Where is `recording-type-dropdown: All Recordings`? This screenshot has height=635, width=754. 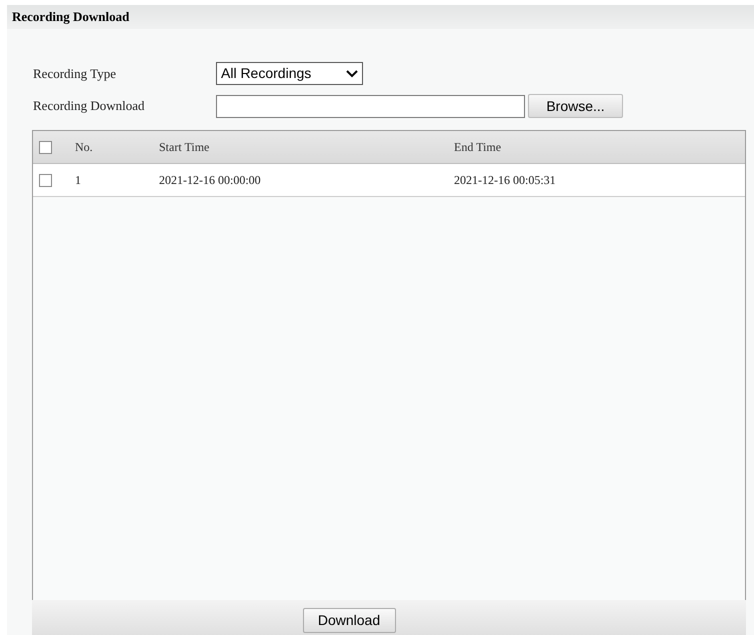 recording-type-dropdown: All Recordings is located at coordinates (289, 73).